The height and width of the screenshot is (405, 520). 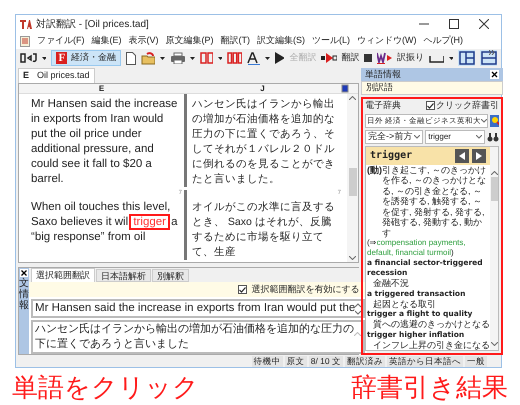 I want to click on spin-icon, so click(x=358, y=308).